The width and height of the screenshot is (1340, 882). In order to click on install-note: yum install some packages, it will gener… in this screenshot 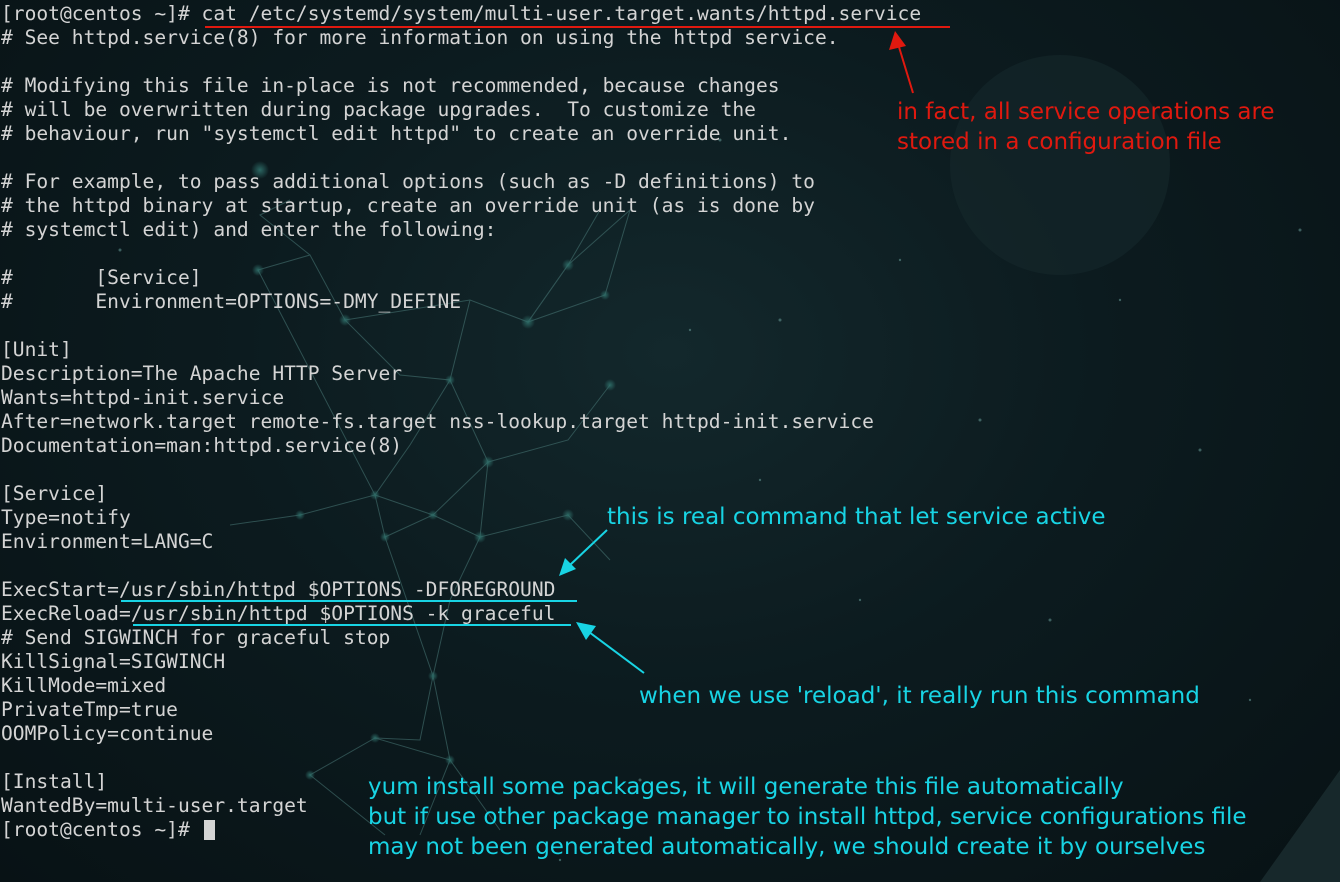, I will do `click(807, 817)`.